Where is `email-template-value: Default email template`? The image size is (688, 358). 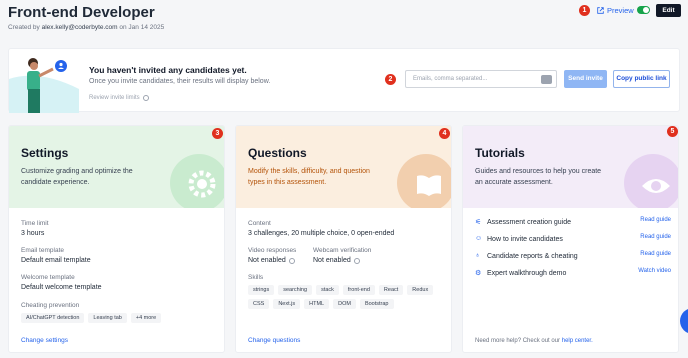
email-template-value: Default email template is located at coordinates (56, 260).